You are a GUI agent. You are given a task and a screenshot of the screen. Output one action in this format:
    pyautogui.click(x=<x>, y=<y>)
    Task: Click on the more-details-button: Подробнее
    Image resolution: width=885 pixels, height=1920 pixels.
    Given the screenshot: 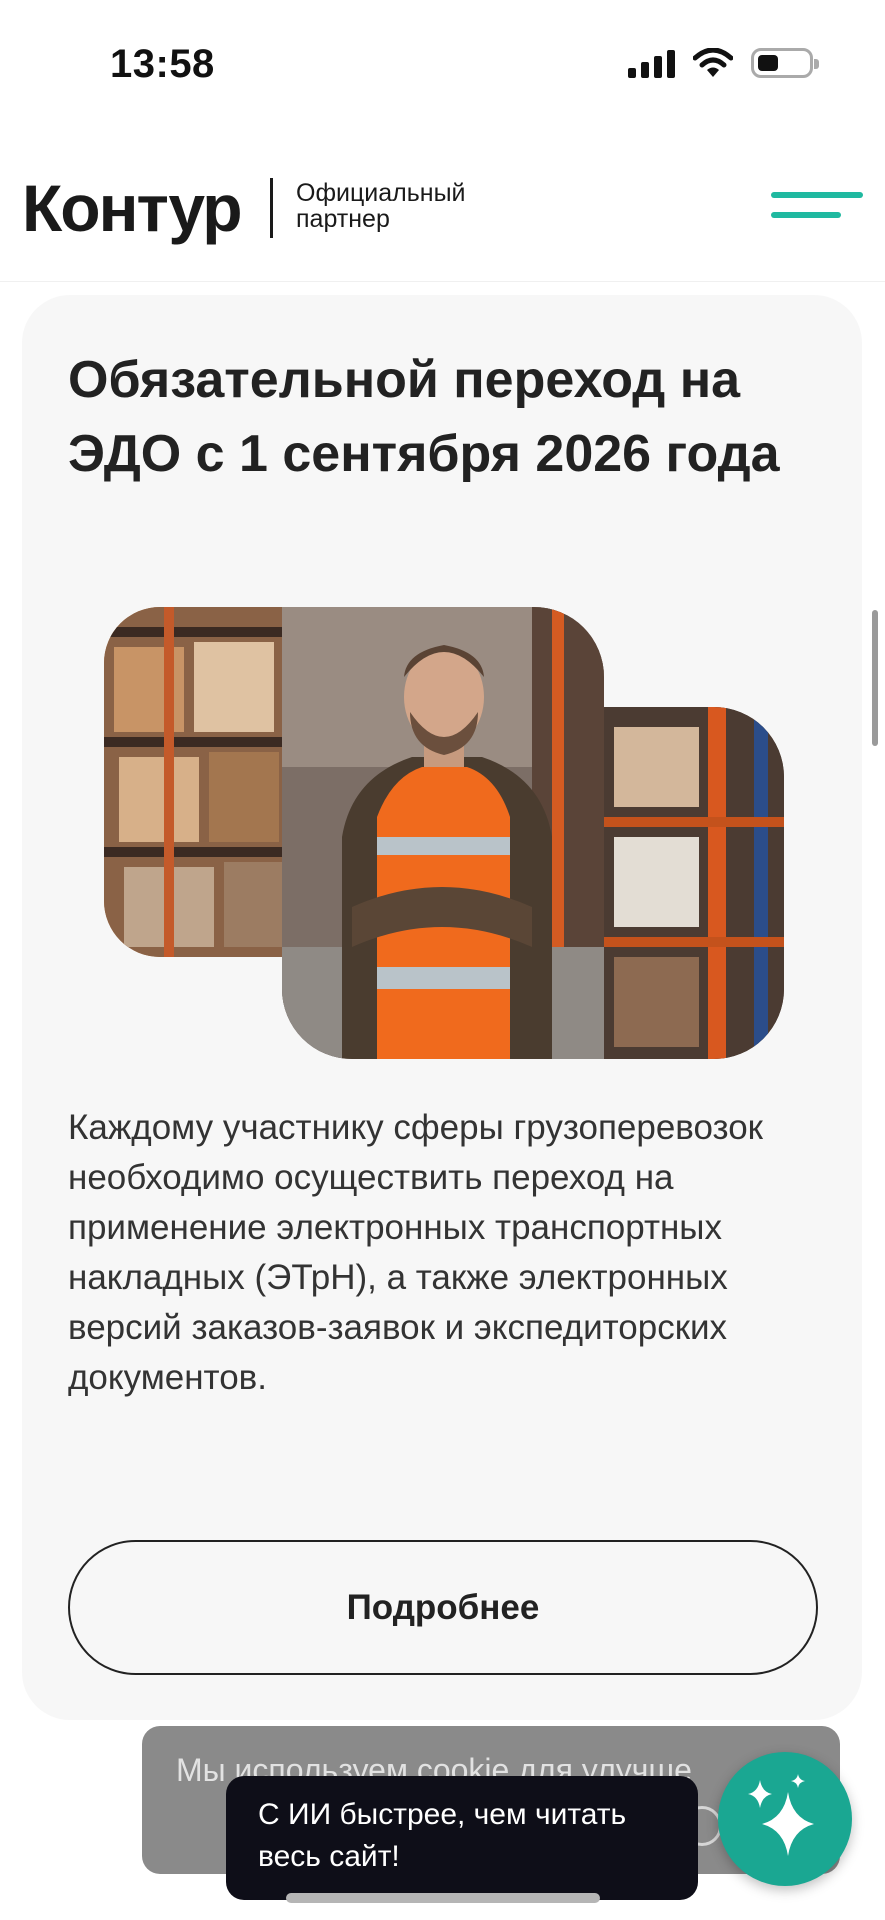 What is the action you would take?
    pyautogui.click(x=443, y=1607)
    